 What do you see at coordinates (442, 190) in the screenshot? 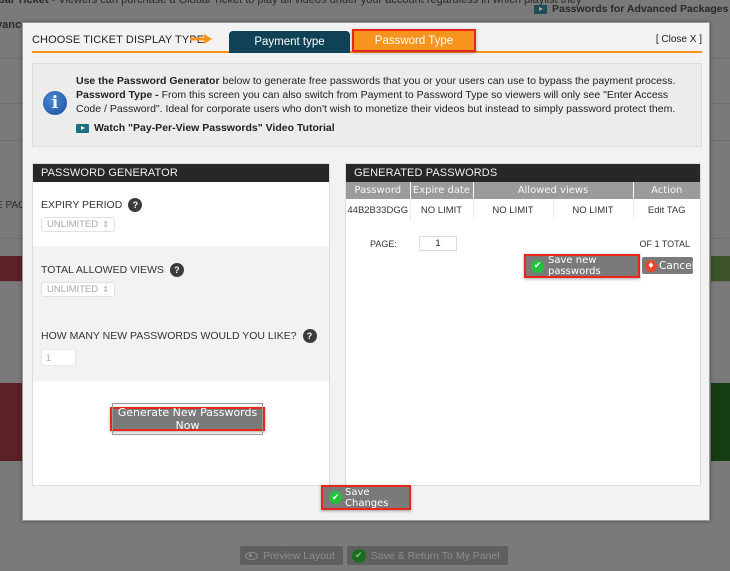
I see `column-header-expire-date: Expire date` at bounding box center [442, 190].